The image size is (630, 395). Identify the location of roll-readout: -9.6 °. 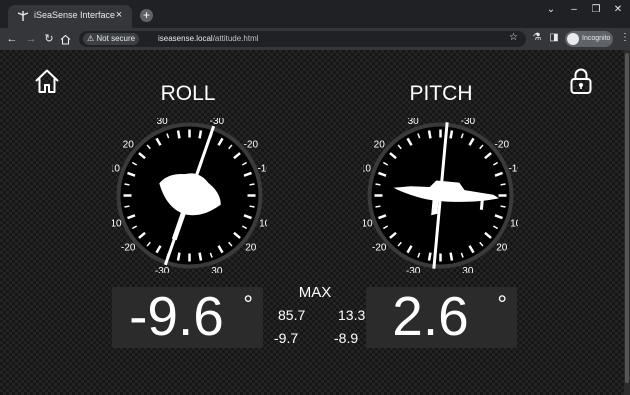
(187, 316).